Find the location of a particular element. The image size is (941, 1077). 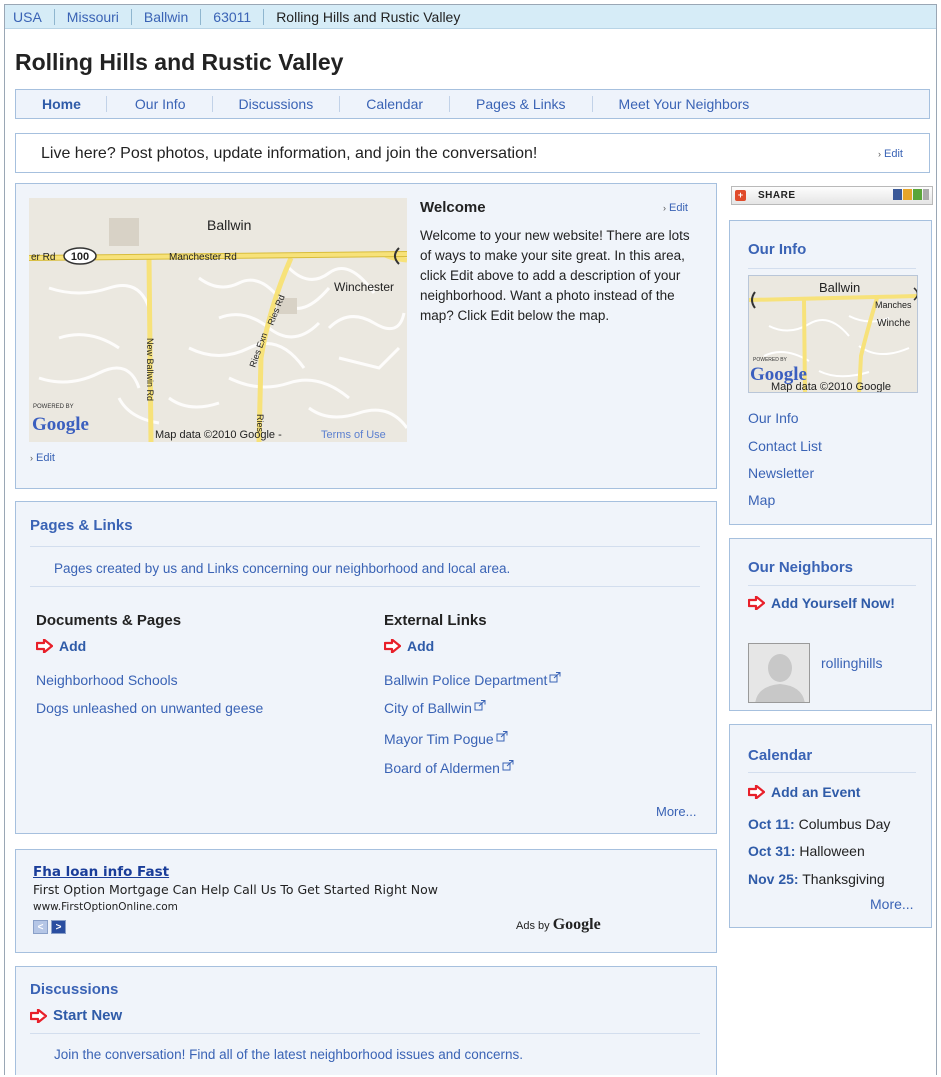

add-external-link-label: Add is located at coordinates (421, 646).